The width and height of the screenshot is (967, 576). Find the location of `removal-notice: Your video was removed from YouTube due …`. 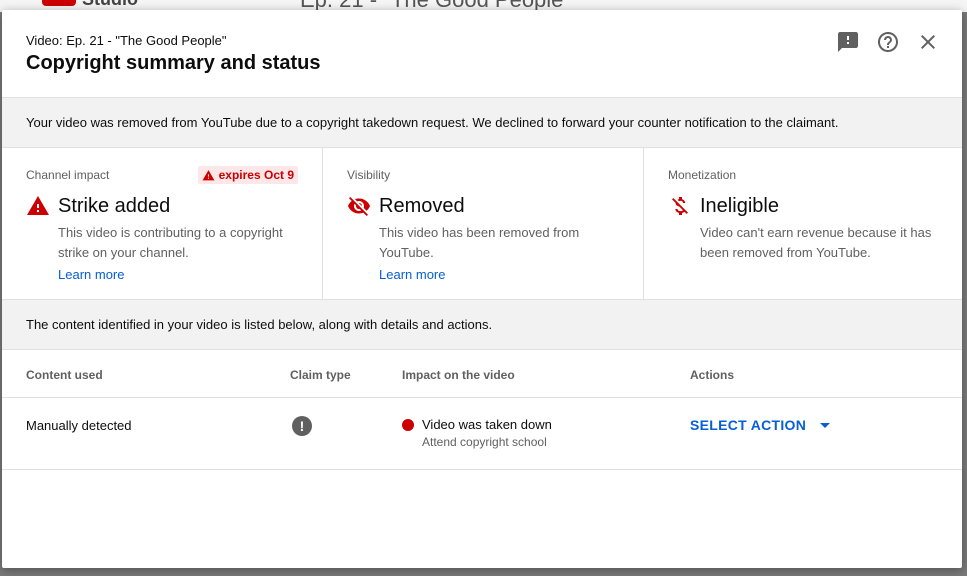

removal-notice: Your video was removed from YouTube due … is located at coordinates (482, 122).